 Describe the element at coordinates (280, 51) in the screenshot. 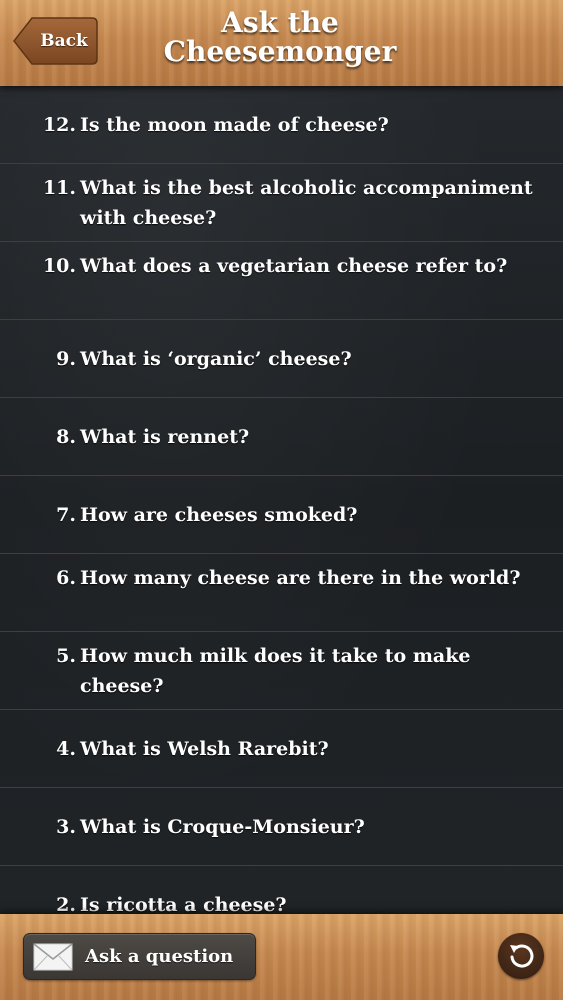

I see `page-title-line-2: Cheesemonger` at that location.